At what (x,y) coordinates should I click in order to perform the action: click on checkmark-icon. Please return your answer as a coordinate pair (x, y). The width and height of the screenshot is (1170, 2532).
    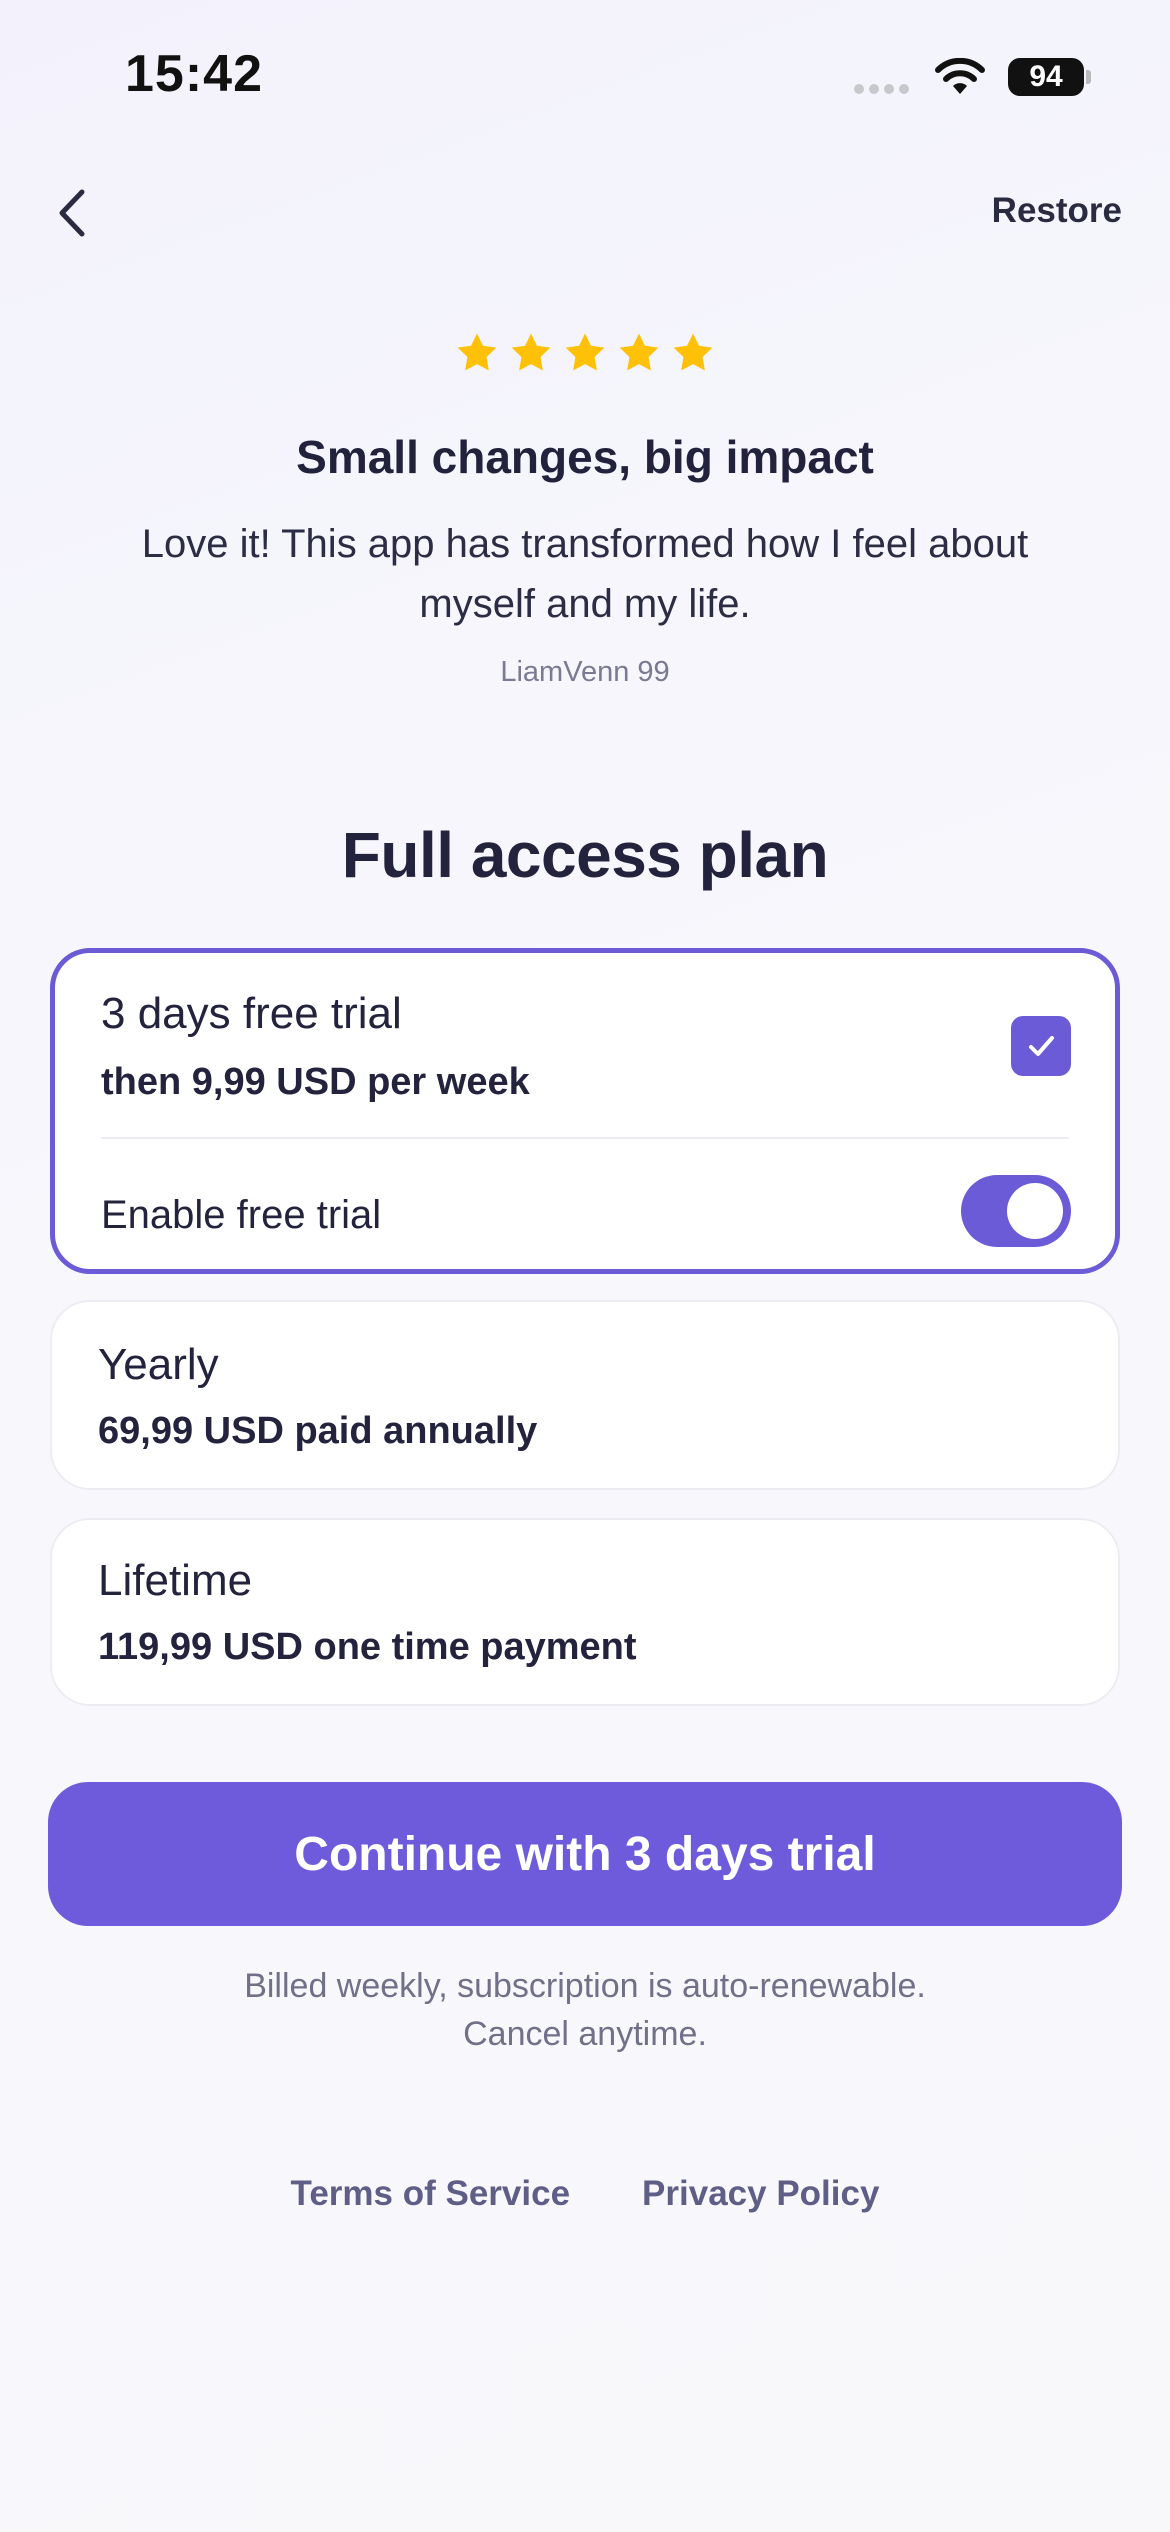
    Looking at the image, I should click on (1041, 1046).